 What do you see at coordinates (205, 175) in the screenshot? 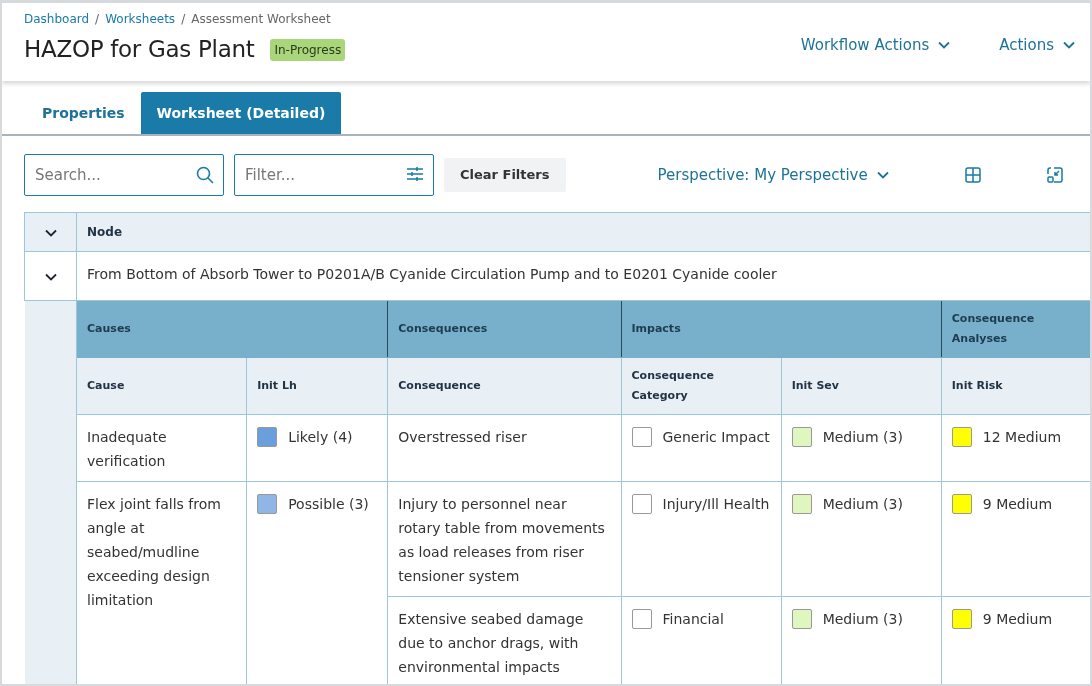
I see `search-icon` at bounding box center [205, 175].